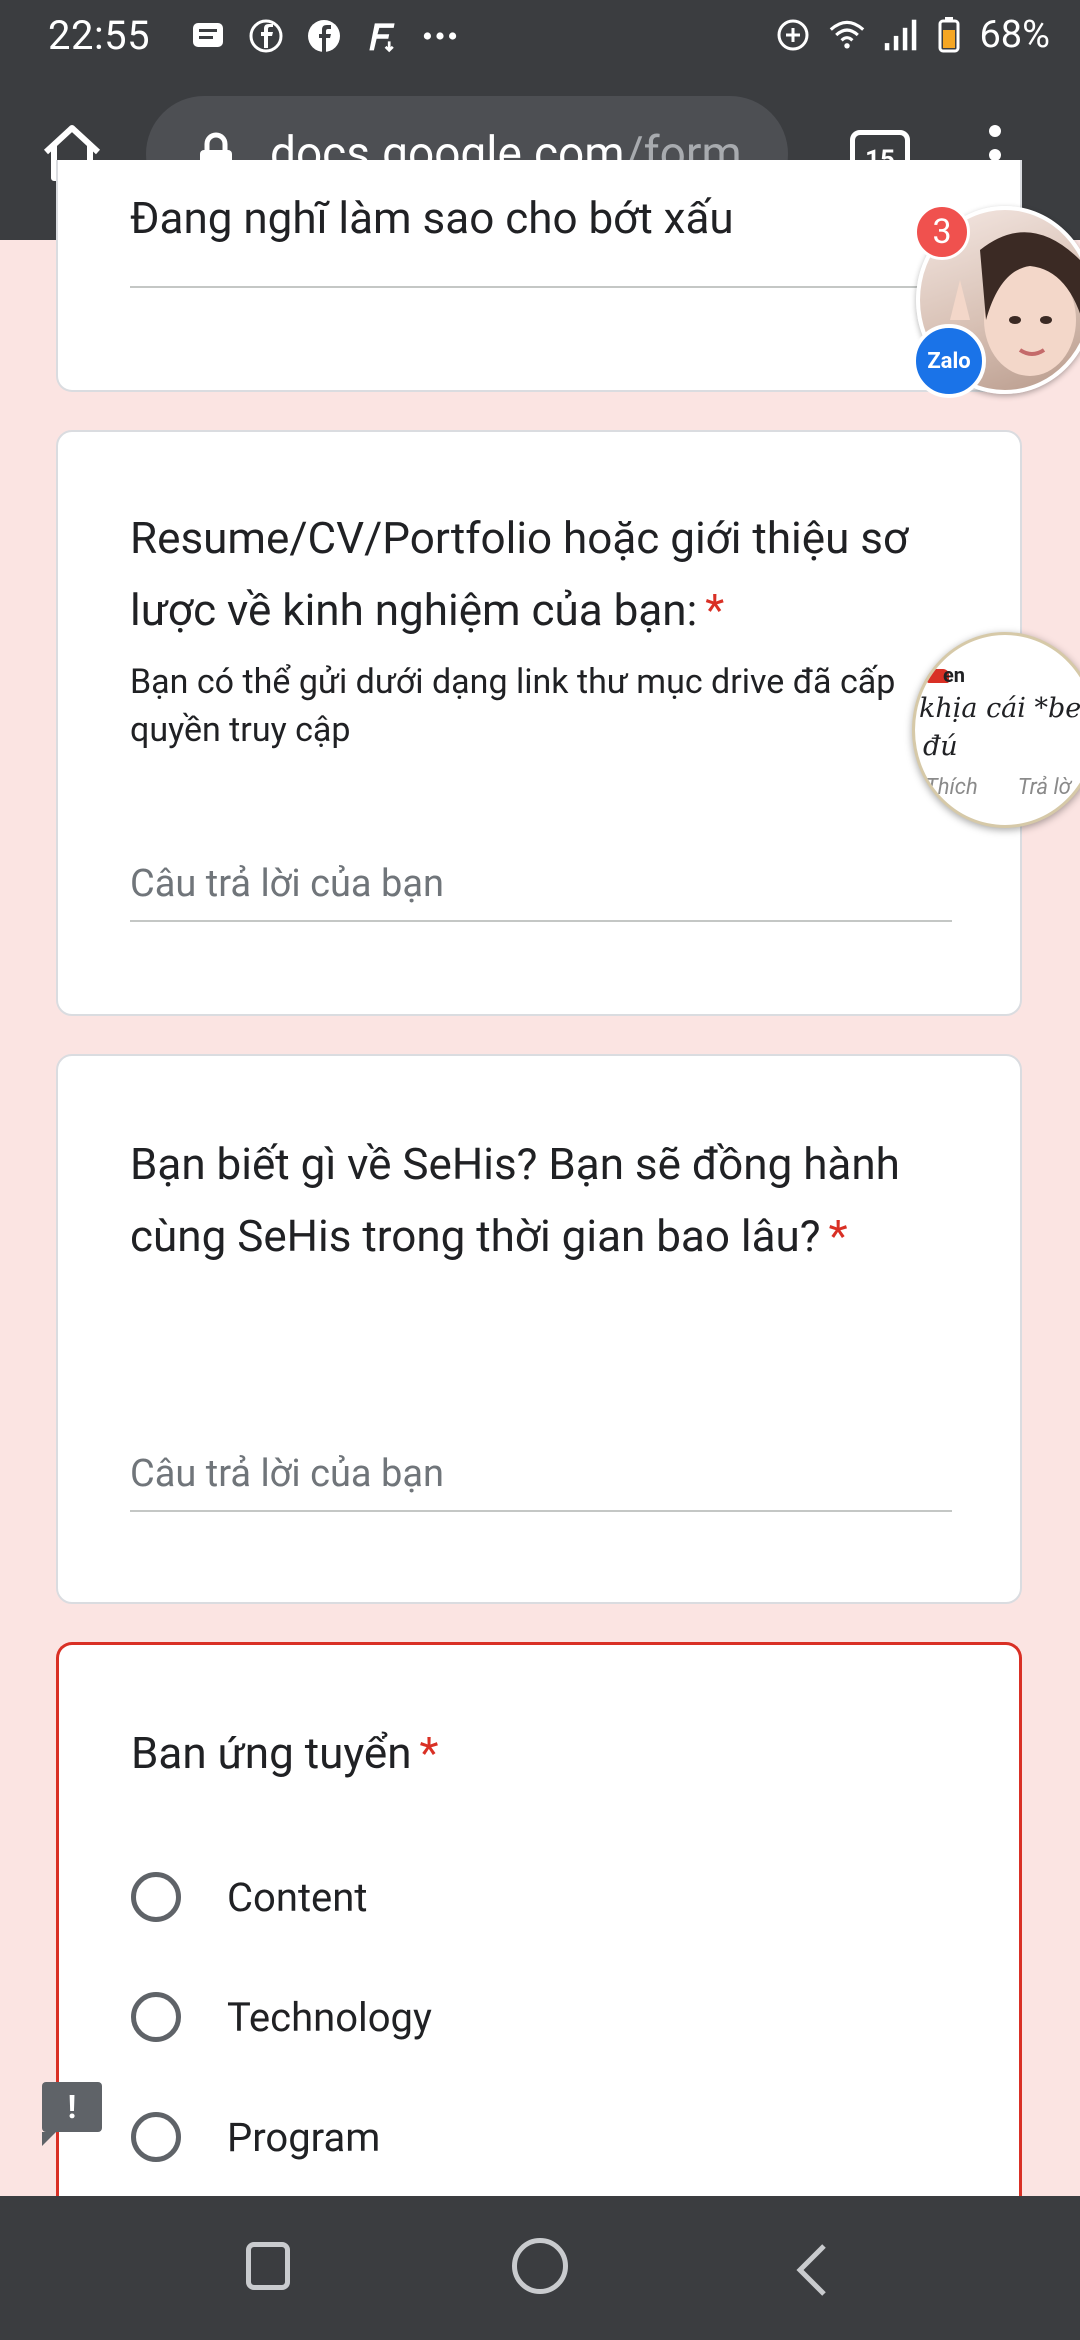 This screenshot has width=1080, height=2340. I want to click on chat-actions: Thích Trả lờ, so click(998, 787).